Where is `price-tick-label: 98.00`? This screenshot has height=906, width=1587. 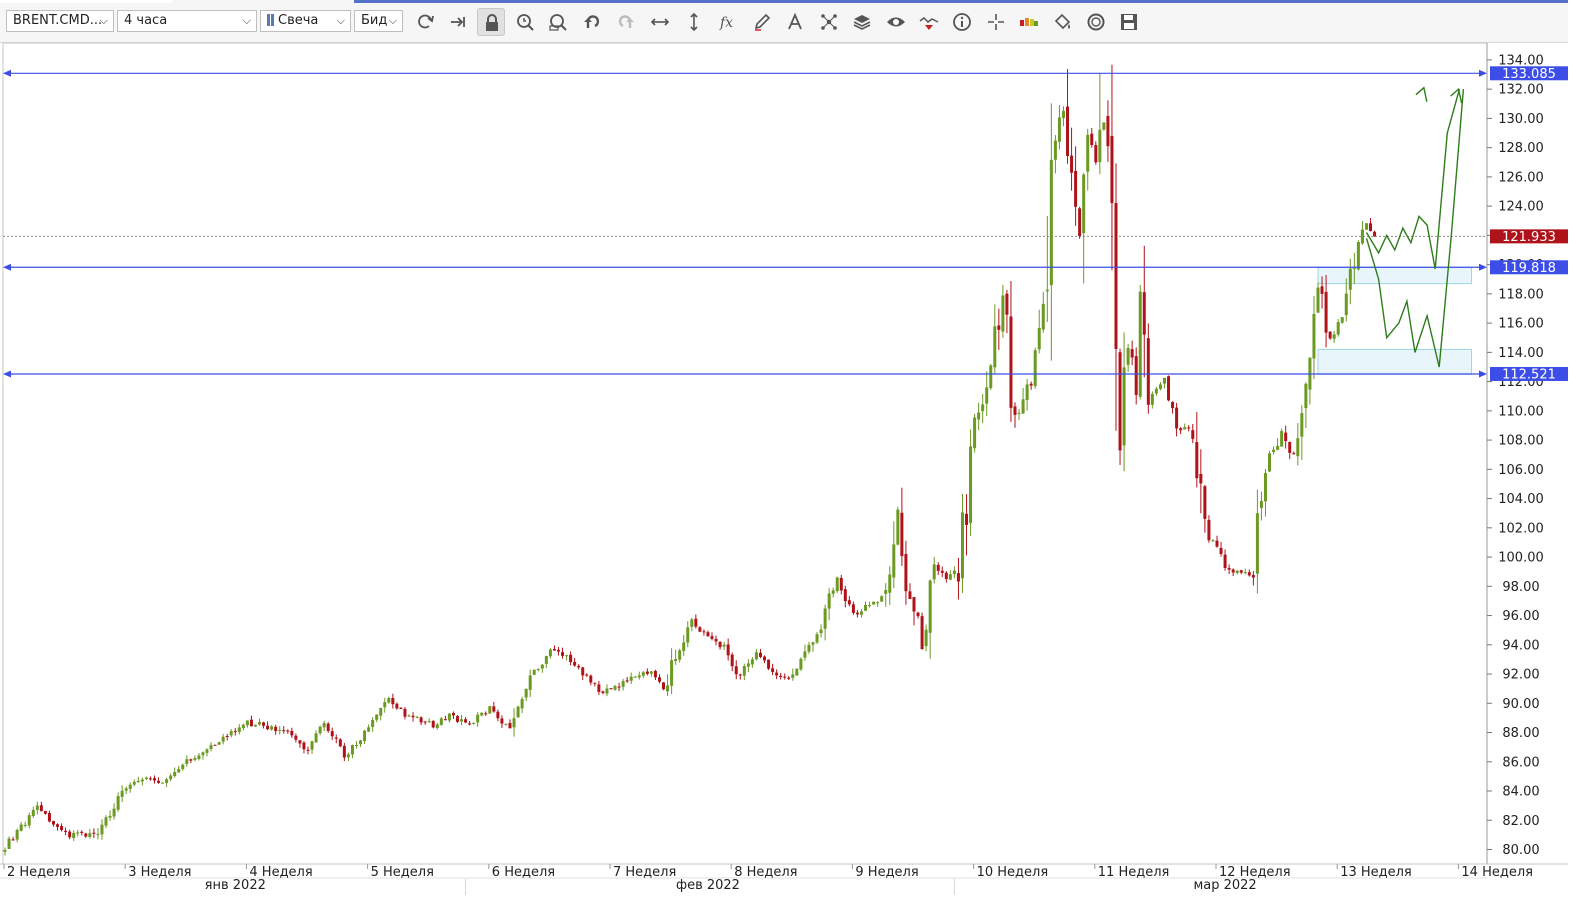
price-tick-label: 98.00 is located at coordinates (1520, 587).